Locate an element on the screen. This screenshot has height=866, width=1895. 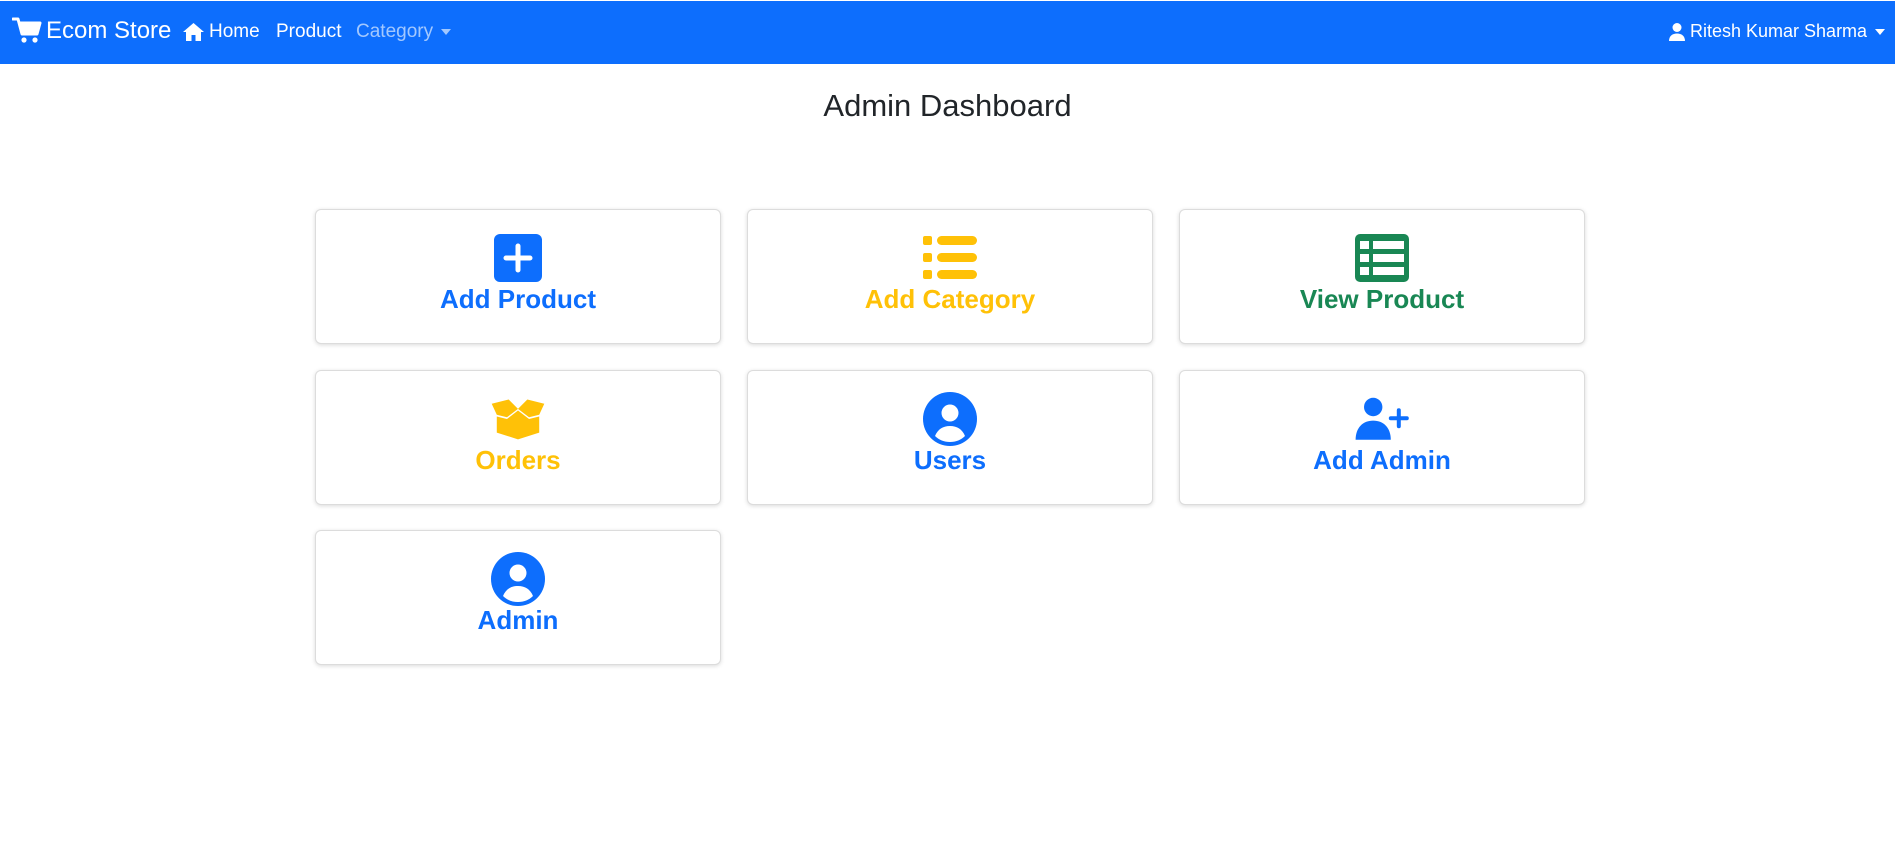
brand-label: Ecom Store is located at coordinates (109, 30).